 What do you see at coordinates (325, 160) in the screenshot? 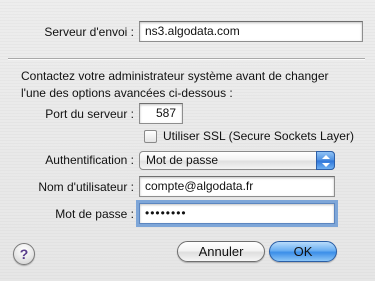
I see `select-arrows-icon` at bounding box center [325, 160].